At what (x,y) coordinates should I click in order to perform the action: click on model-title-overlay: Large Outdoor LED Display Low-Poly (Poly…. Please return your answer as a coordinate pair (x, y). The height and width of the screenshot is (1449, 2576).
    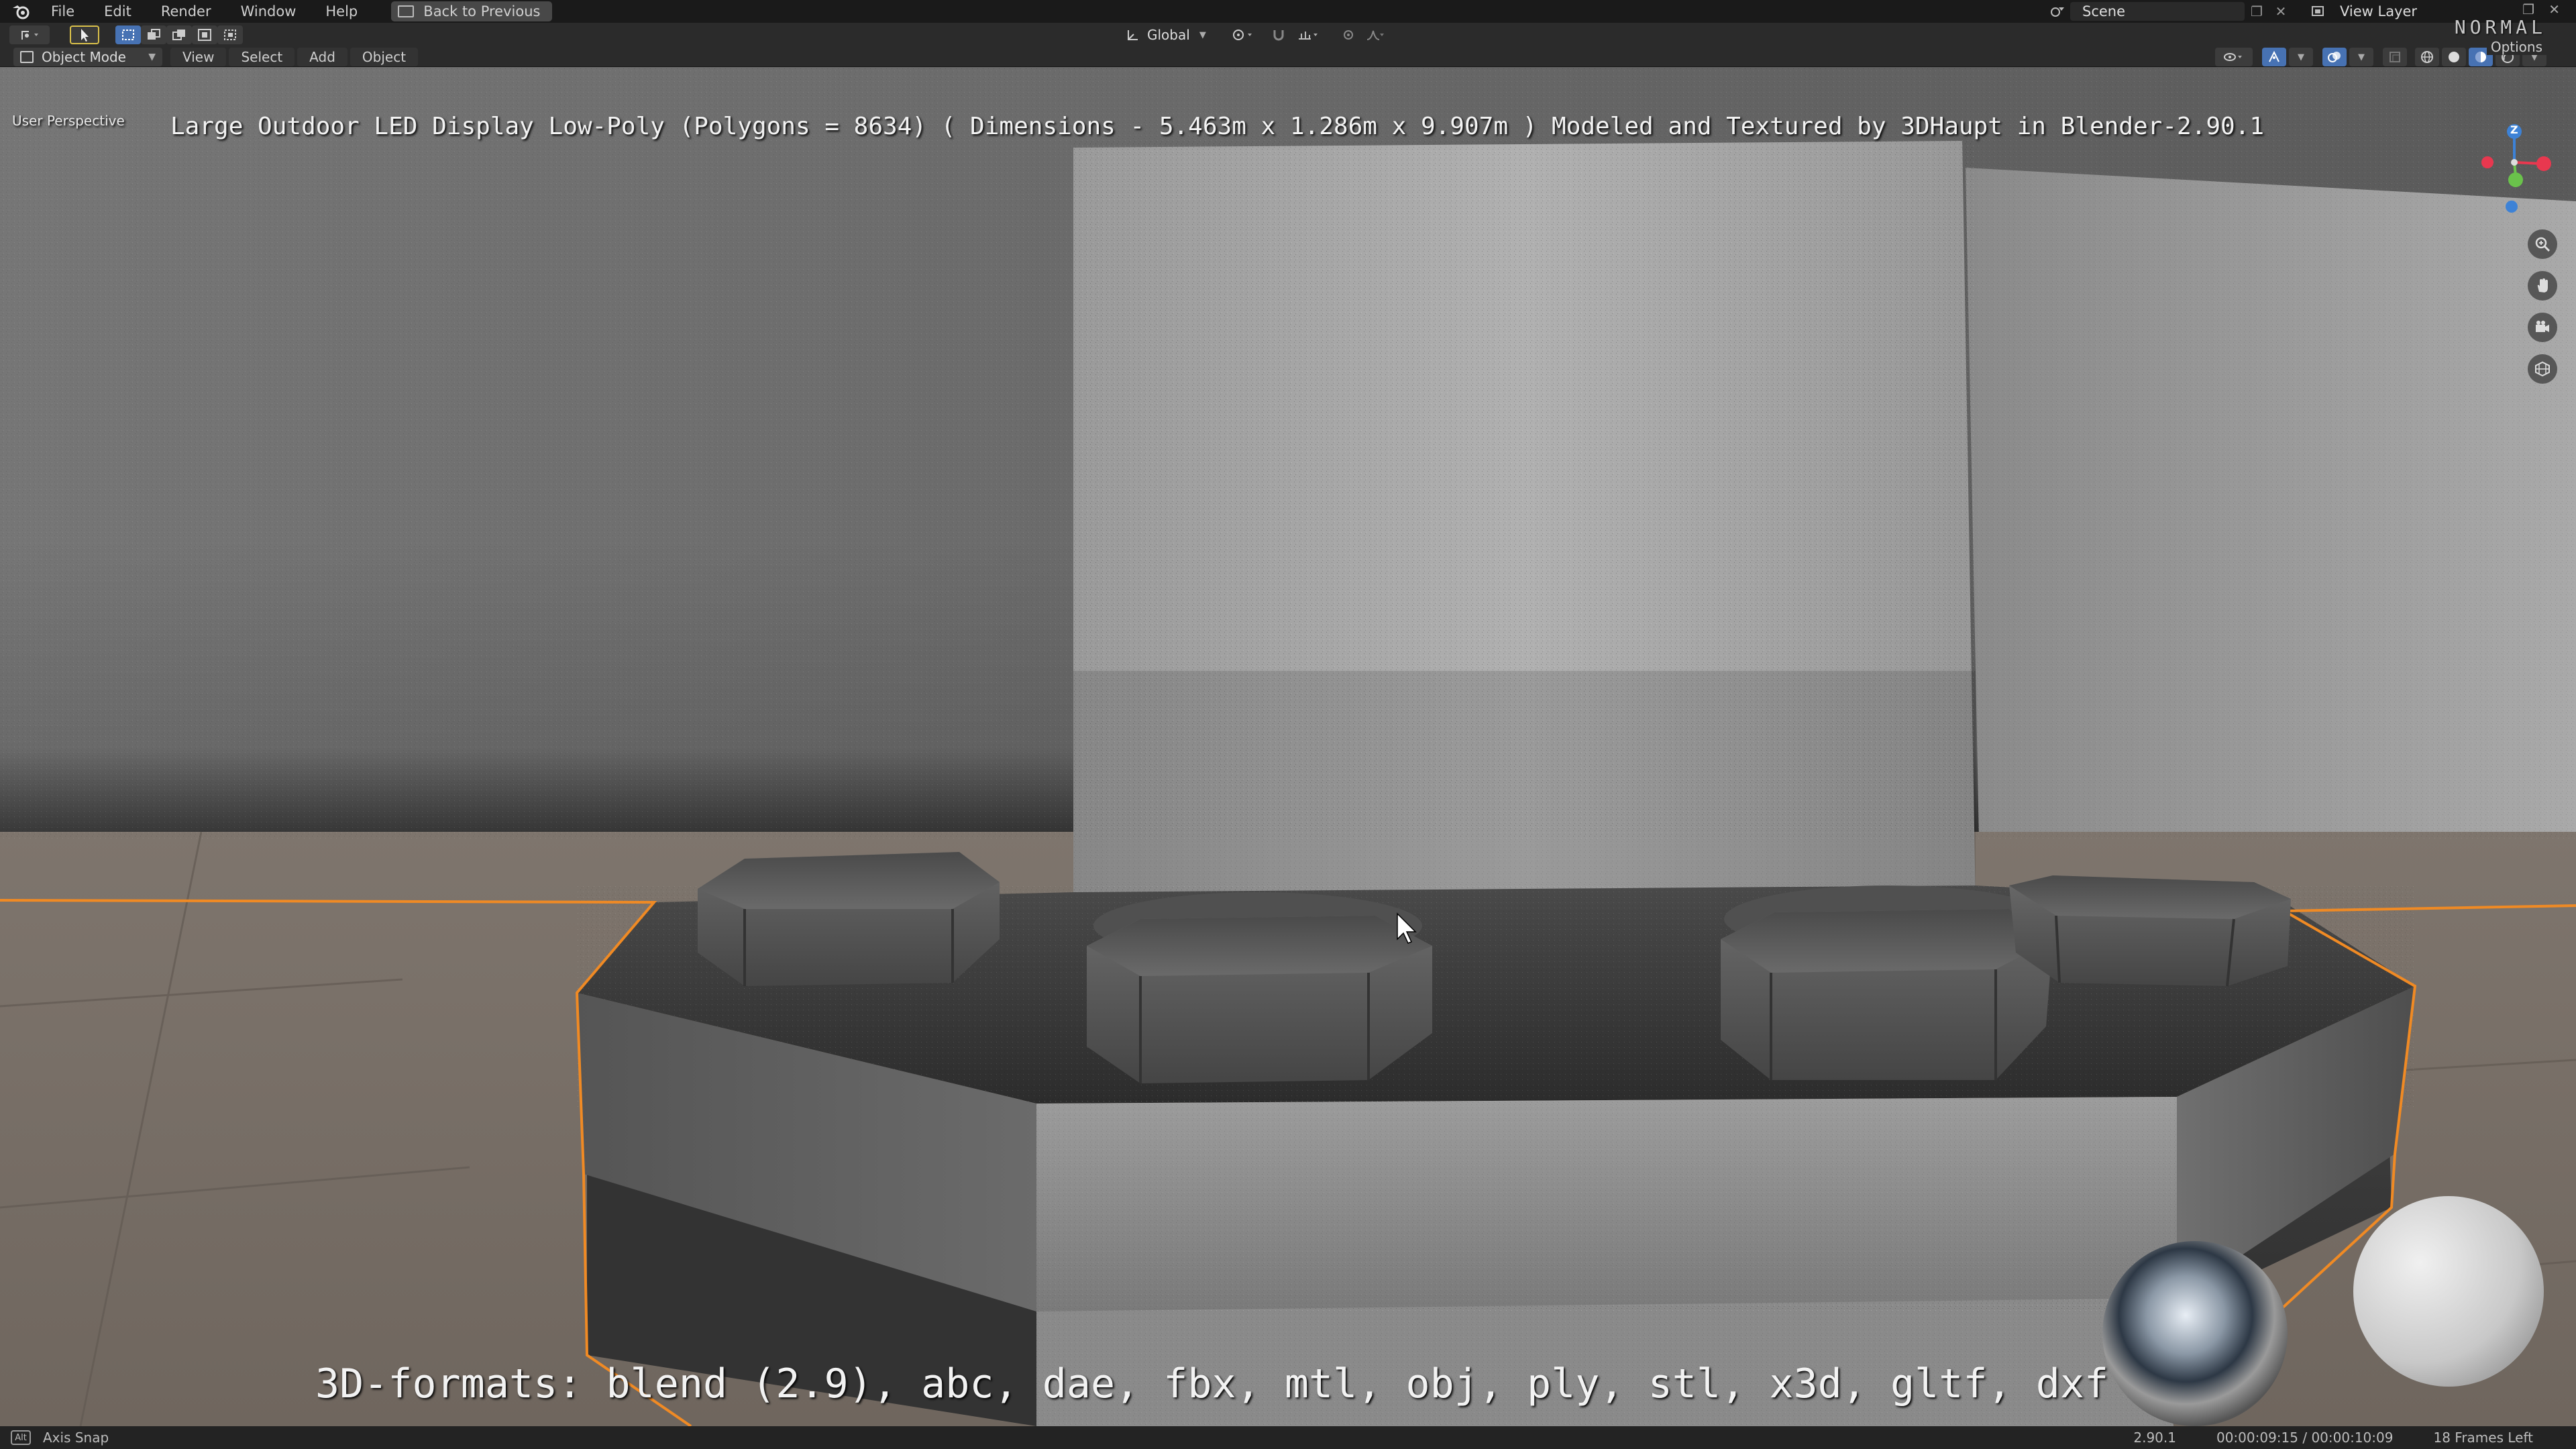
    Looking at the image, I should click on (1217, 126).